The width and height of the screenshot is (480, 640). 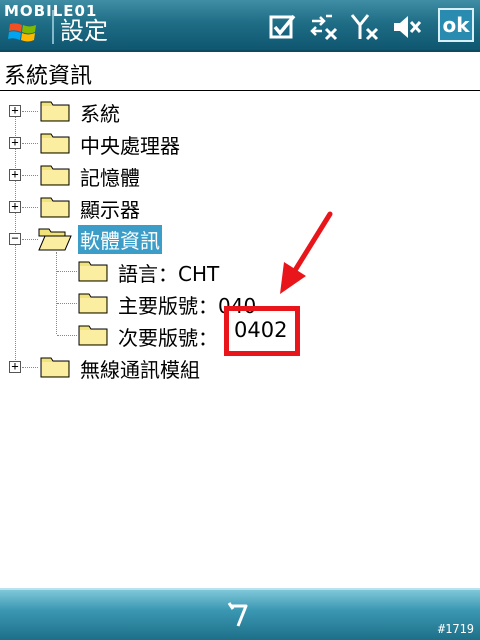 I want to click on tree-item-software-info: − 軟體資訊, so click(x=240, y=238).